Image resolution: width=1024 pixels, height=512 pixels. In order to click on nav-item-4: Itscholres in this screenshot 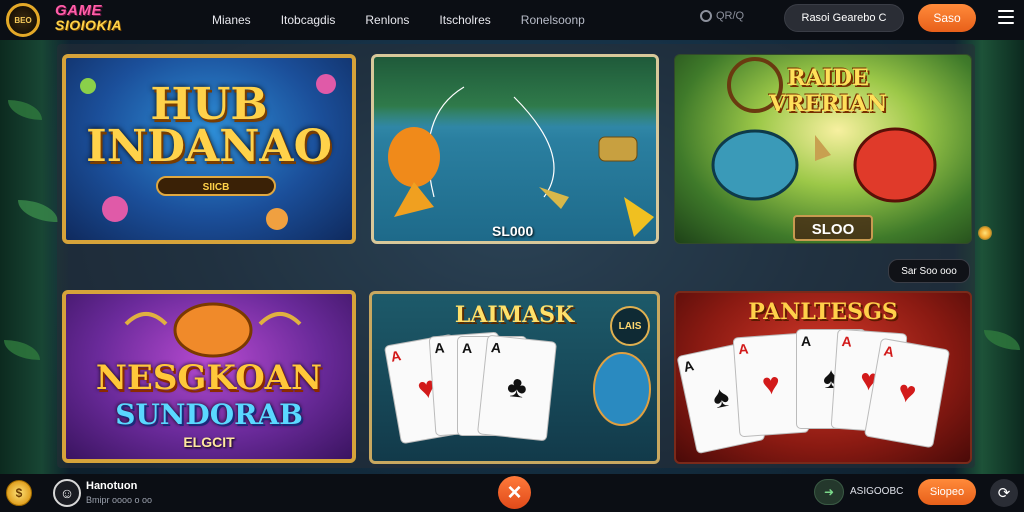, I will do `click(464, 20)`.